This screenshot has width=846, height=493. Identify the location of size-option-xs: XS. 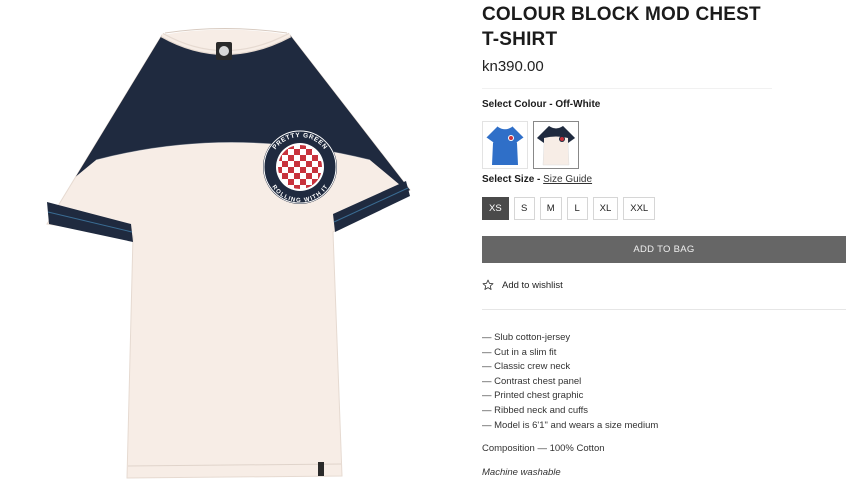
(495, 208).